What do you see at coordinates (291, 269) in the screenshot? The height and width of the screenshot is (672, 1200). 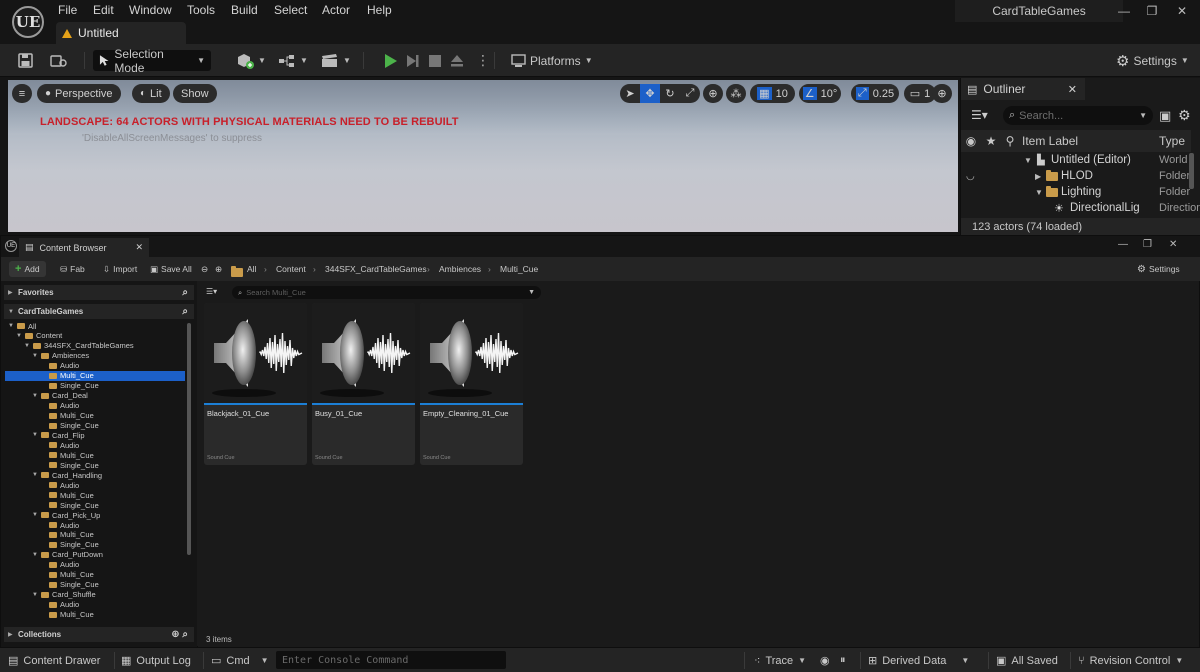 I see `breadcrumb-content: Content` at bounding box center [291, 269].